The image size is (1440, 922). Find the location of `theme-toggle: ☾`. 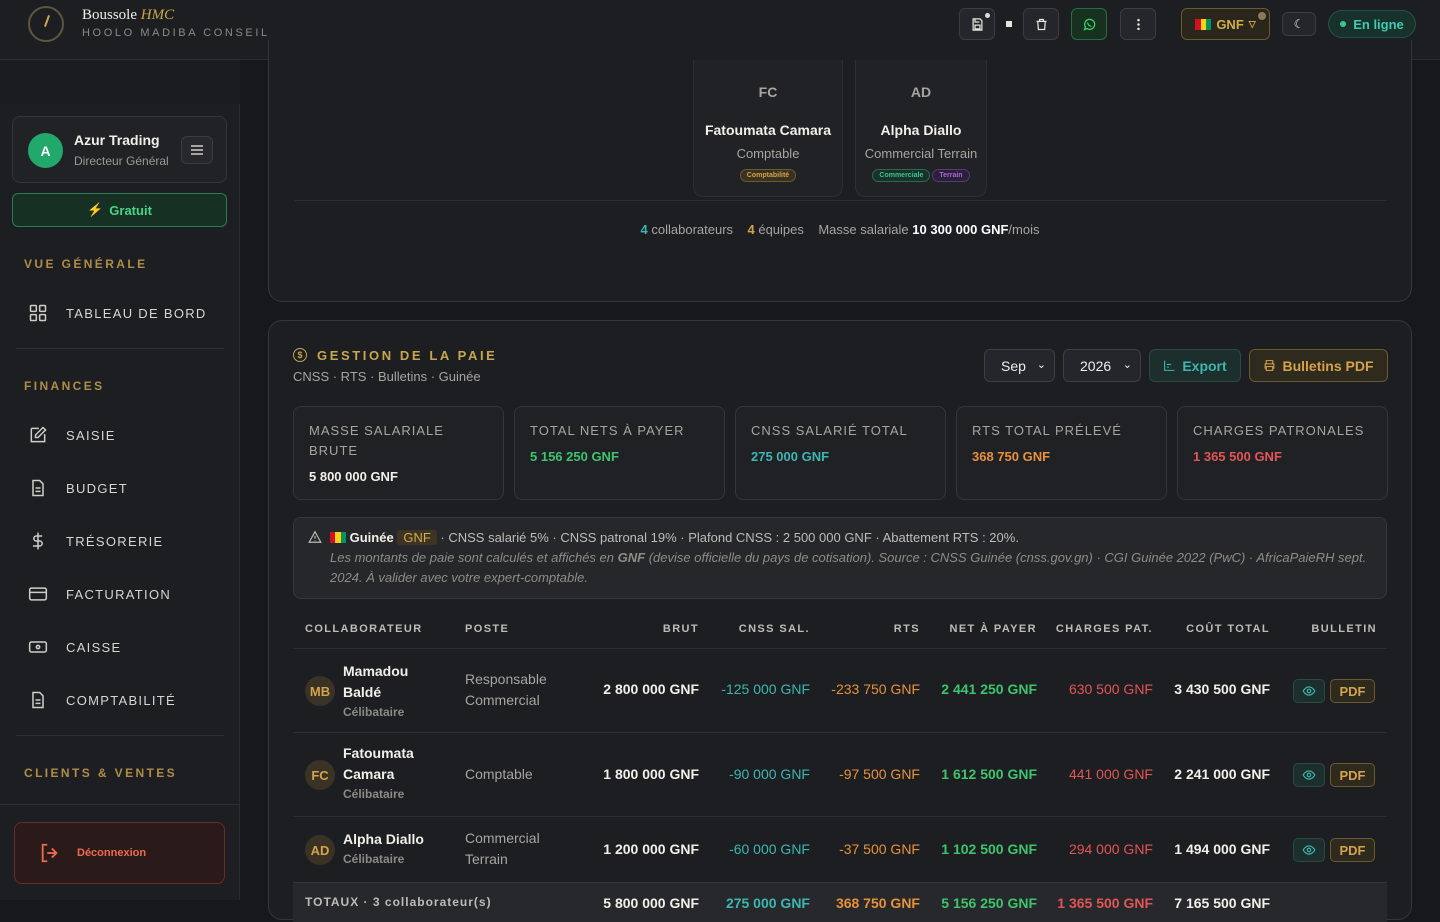

theme-toggle: ☾ is located at coordinates (1299, 24).